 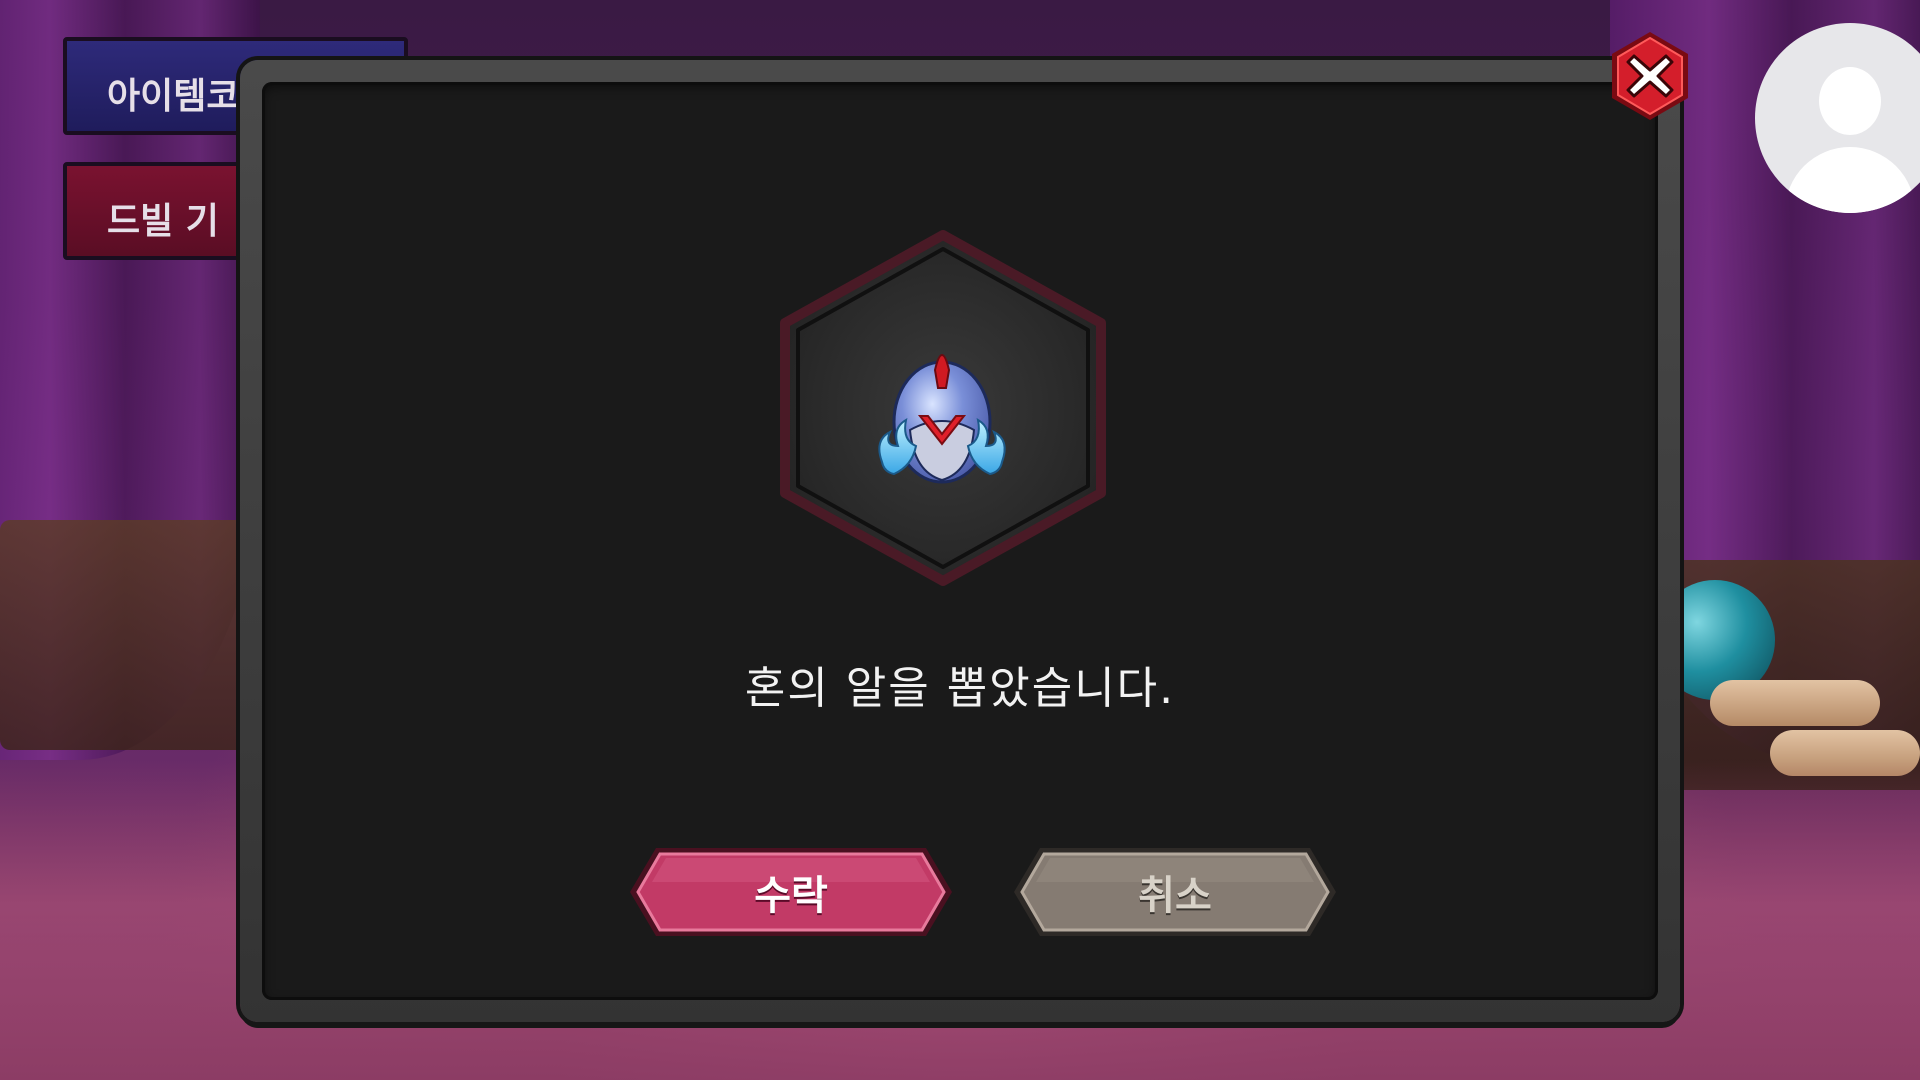 I want to click on item-code-button-label: 아이템코, so click(x=173, y=96).